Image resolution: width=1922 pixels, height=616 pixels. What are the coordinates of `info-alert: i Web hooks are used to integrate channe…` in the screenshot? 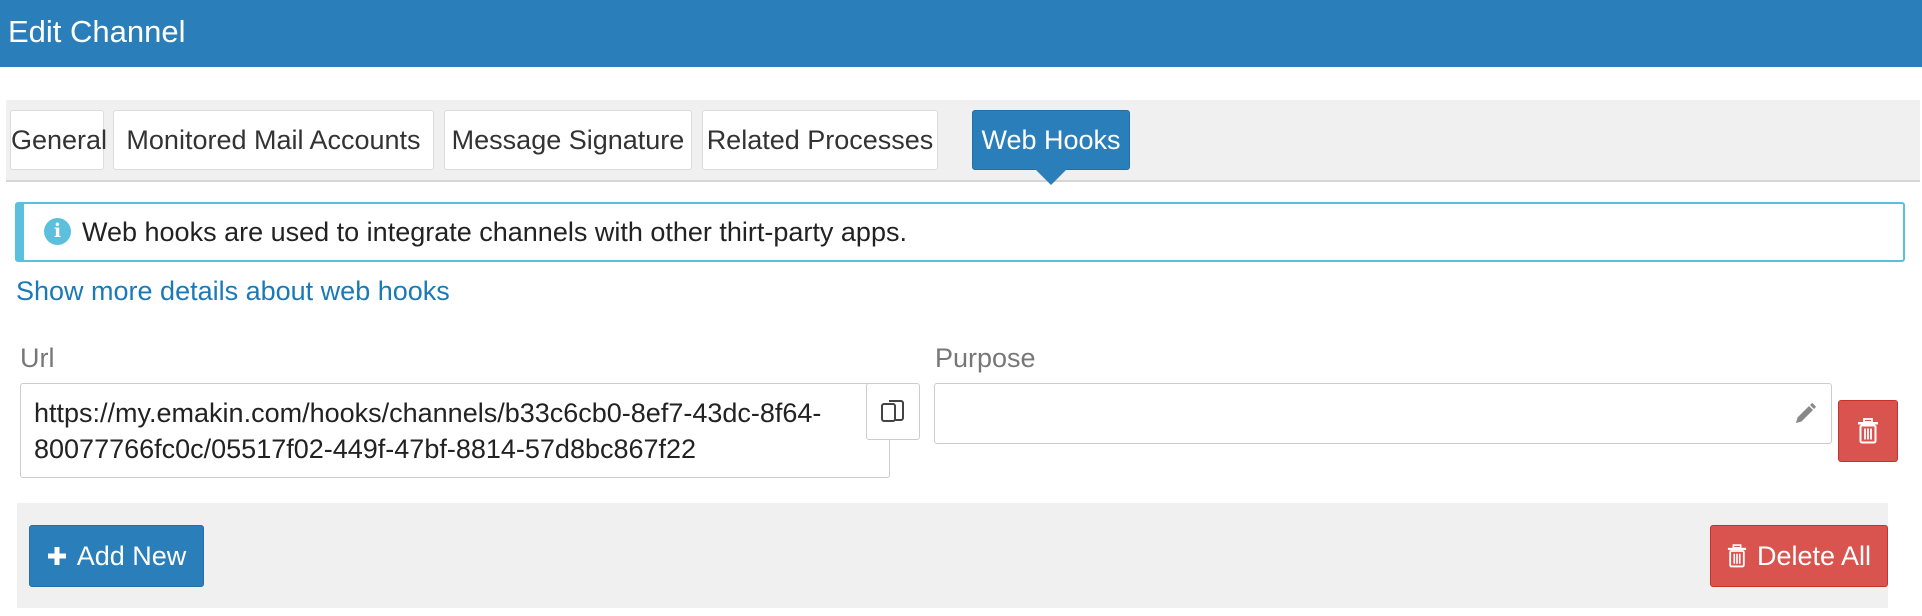 It's located at (960, 232).